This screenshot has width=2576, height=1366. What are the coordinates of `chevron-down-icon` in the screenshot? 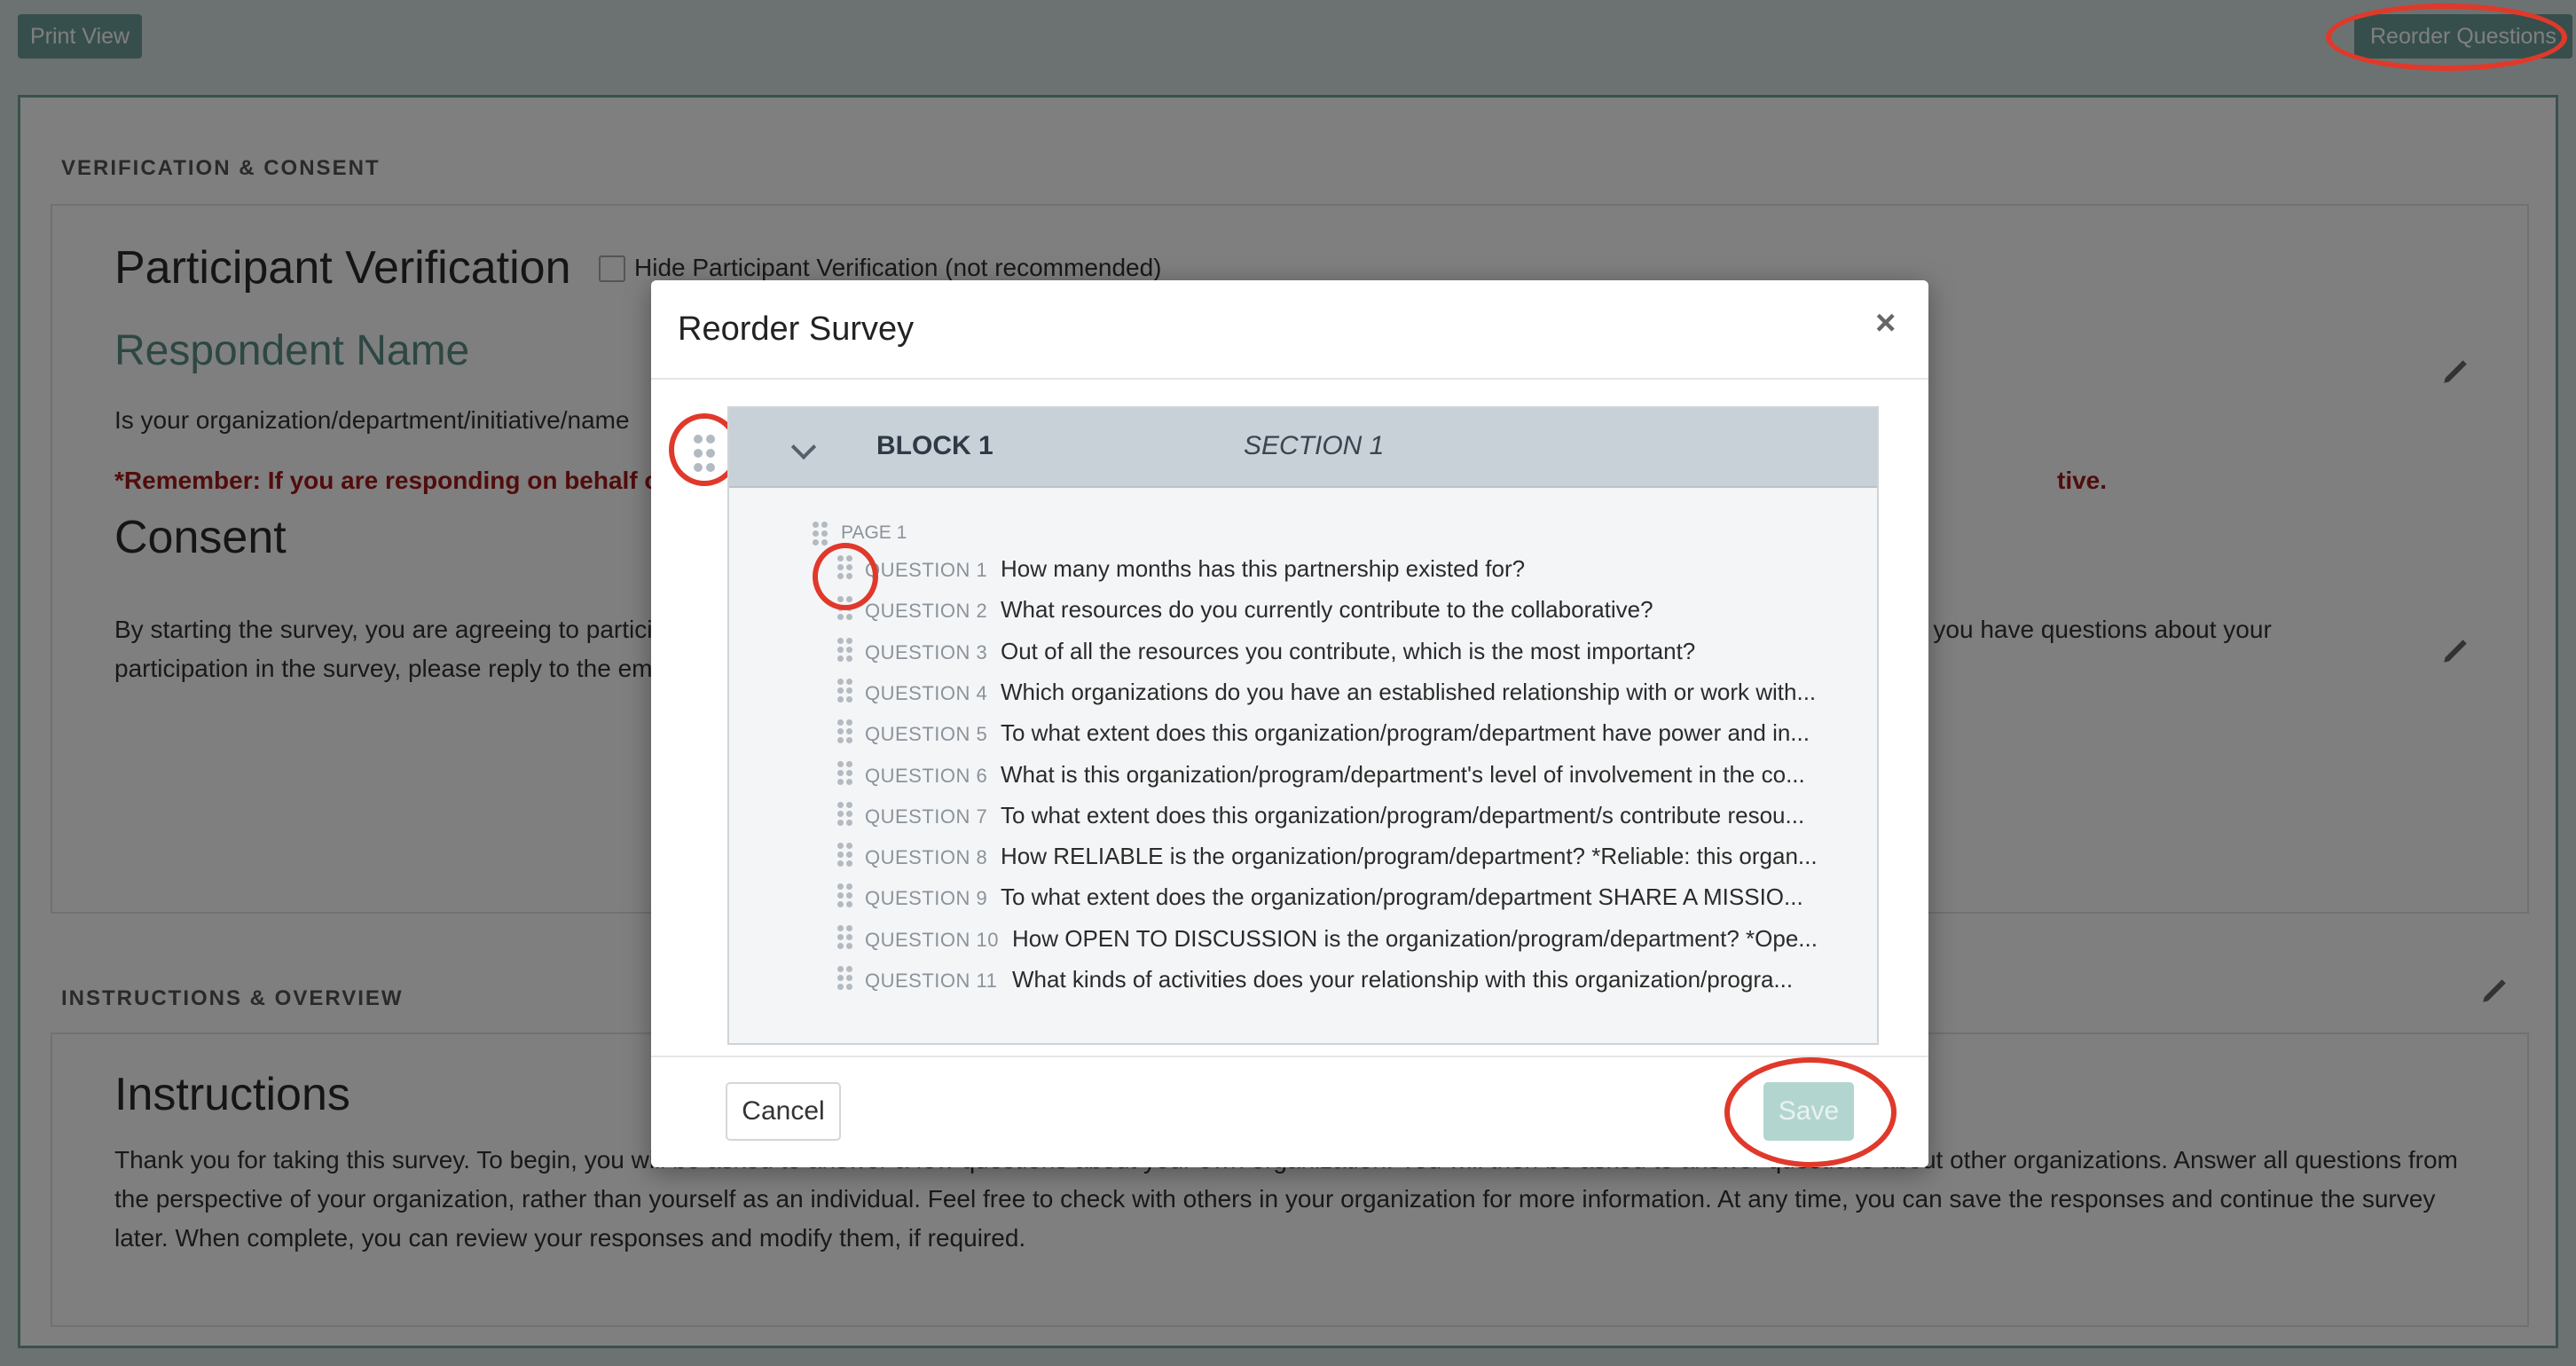 It's located at (803, 447).